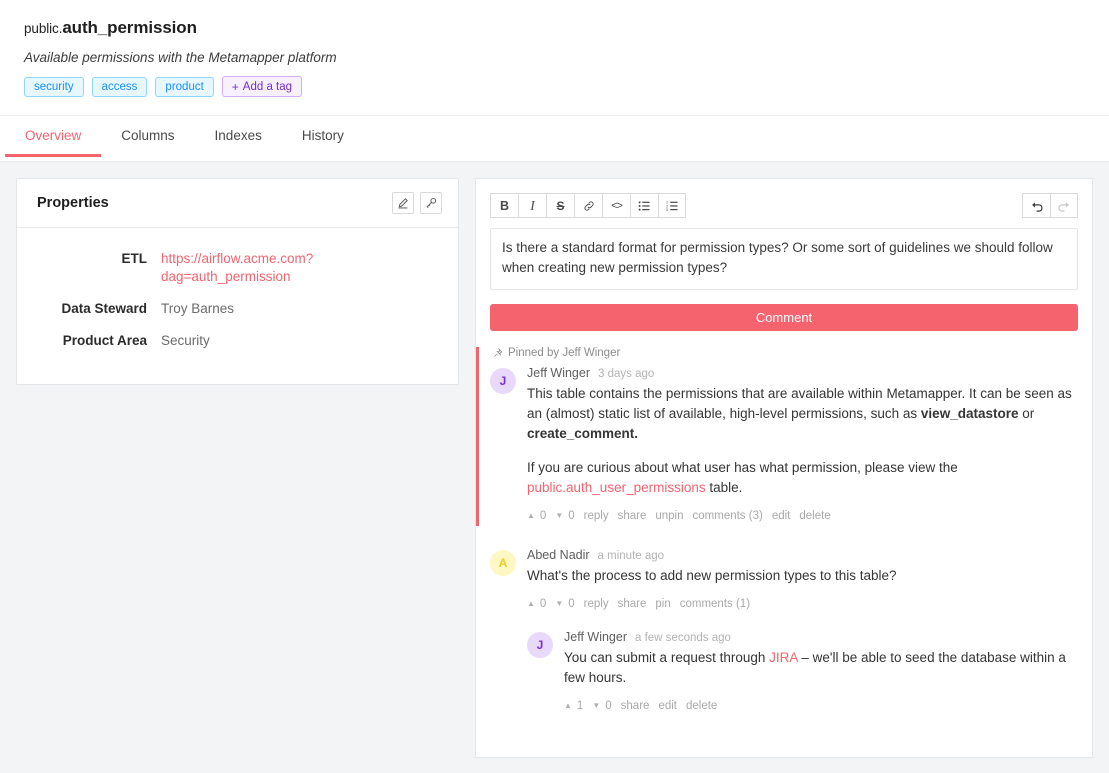 The image size is (1109, 773). What do you see at coordinates (566, 28) in the screenshot?
I see `page-title: public.auth_permission` at bounding box center [566, 28].